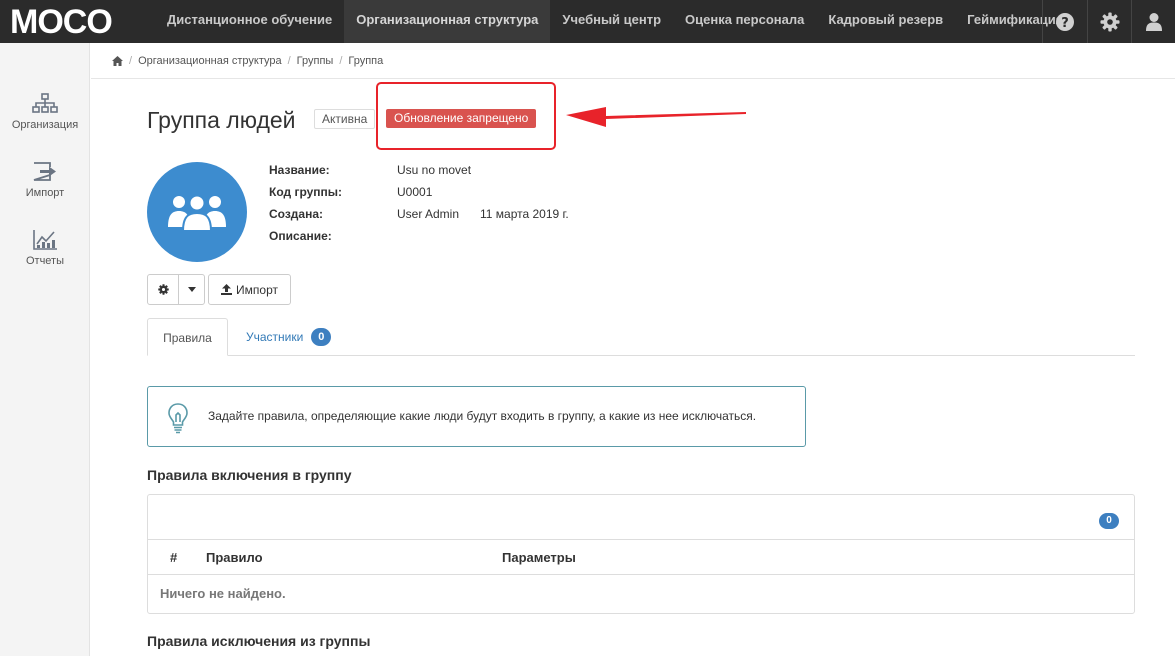  What do you see at coordinates (223, 593) in the screenshot?
I see `empty-state-text: Ничего не найдено.` at bounding box center [223, 593].